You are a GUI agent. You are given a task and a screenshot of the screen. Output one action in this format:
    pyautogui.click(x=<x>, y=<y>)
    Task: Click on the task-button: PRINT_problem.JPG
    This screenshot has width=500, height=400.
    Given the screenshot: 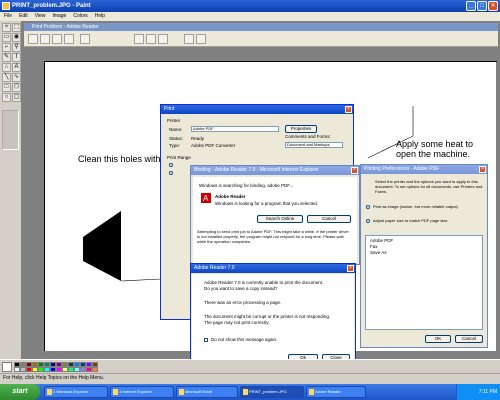 What is the action you would take?
    pyautogui.click(x=272, y=392)
    